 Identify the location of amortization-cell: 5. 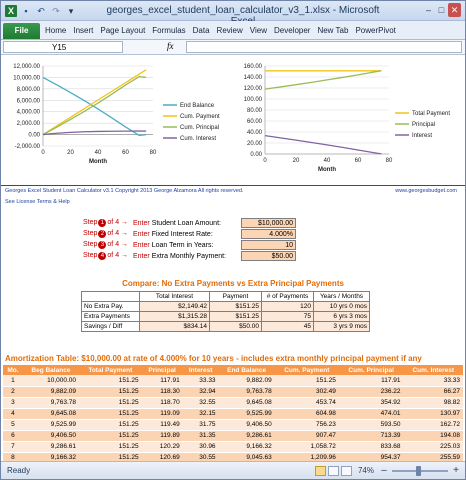
(13, 425).